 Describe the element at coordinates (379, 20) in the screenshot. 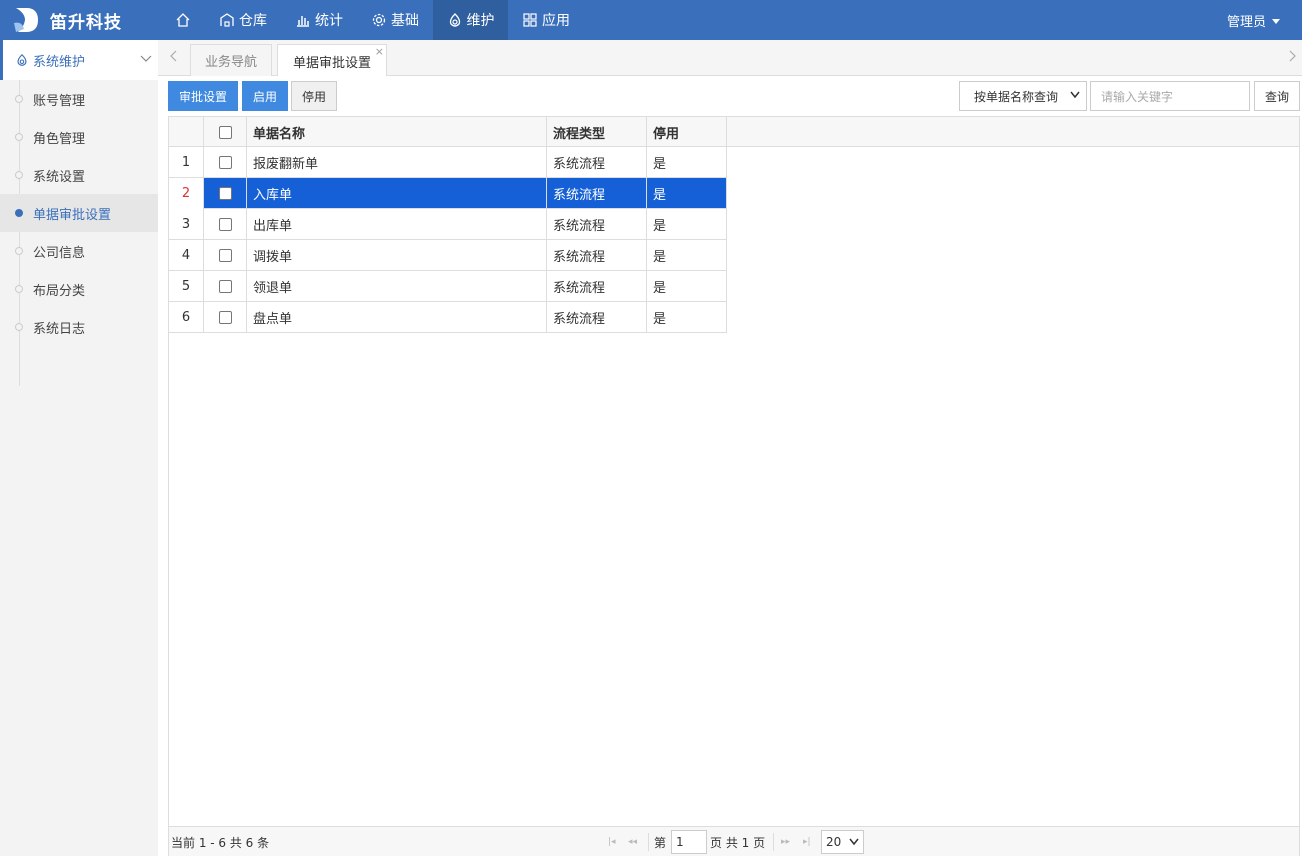

I see `gear-icon` at that location.